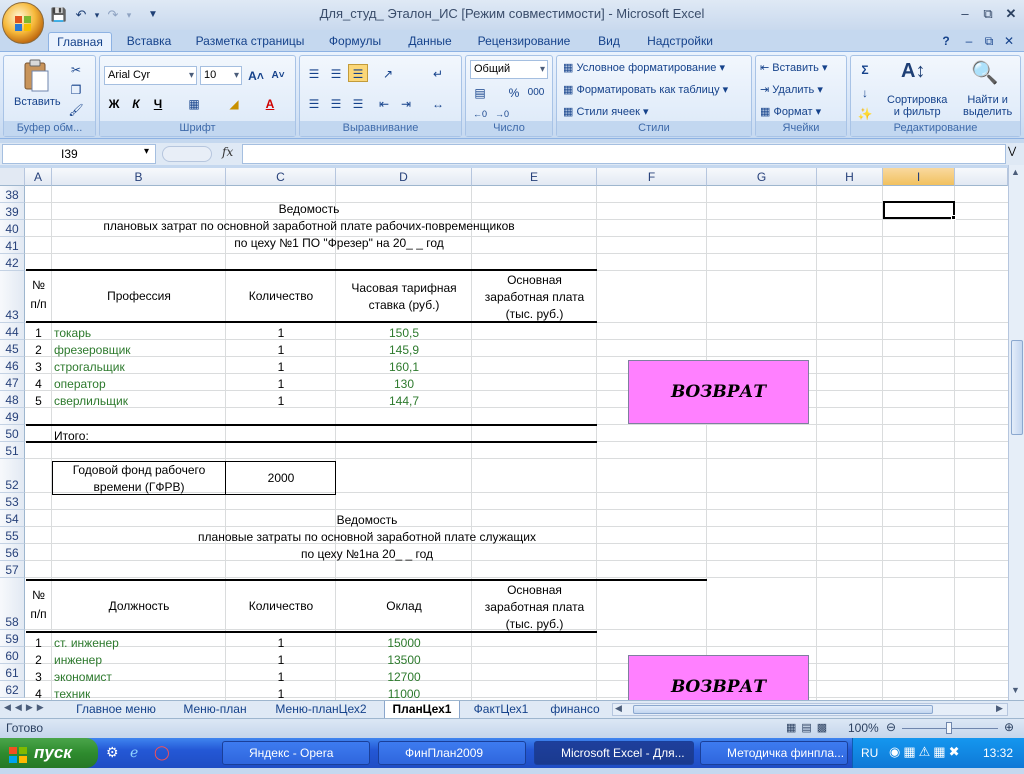 The height and width of the screenshot is (774, 1024). What do you see at coordinates (534, 177) in the screenshot?
I see `col-header-e: E` at bounding box center [534, 177].